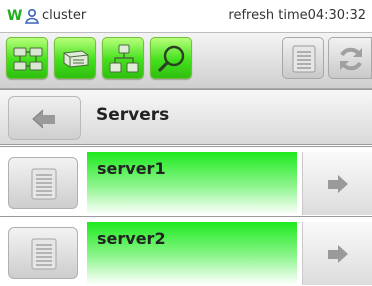 This screenshot has width=372, height=286. I want to click on server-single-icon, so click(76, 59).